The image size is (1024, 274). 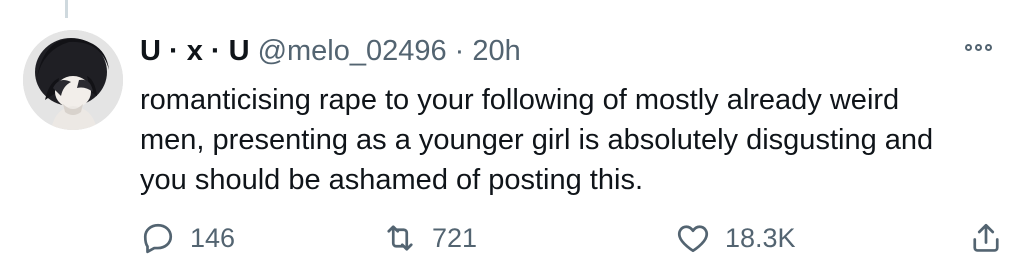 What do you see at coordinates (391, 180) in the screenshot?
I see `tweet-text-line: you should be ashamed of posting this.` at bounding box center [391, 180].